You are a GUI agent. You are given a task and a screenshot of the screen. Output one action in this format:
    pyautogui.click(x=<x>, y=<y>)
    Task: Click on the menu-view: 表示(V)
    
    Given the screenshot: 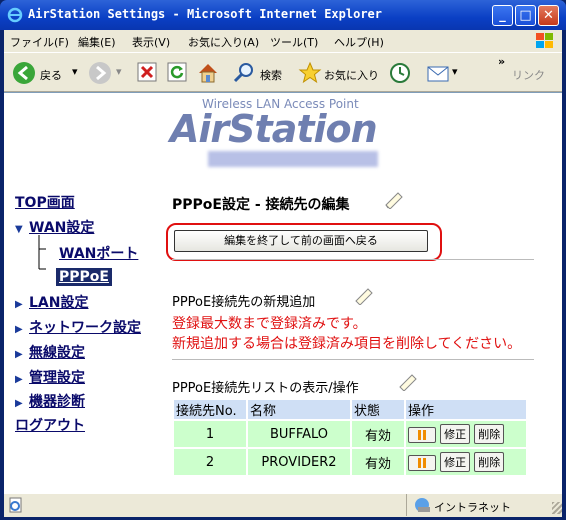 What is the action you would take?
    pyautogui.click(x=151, y=42)
    